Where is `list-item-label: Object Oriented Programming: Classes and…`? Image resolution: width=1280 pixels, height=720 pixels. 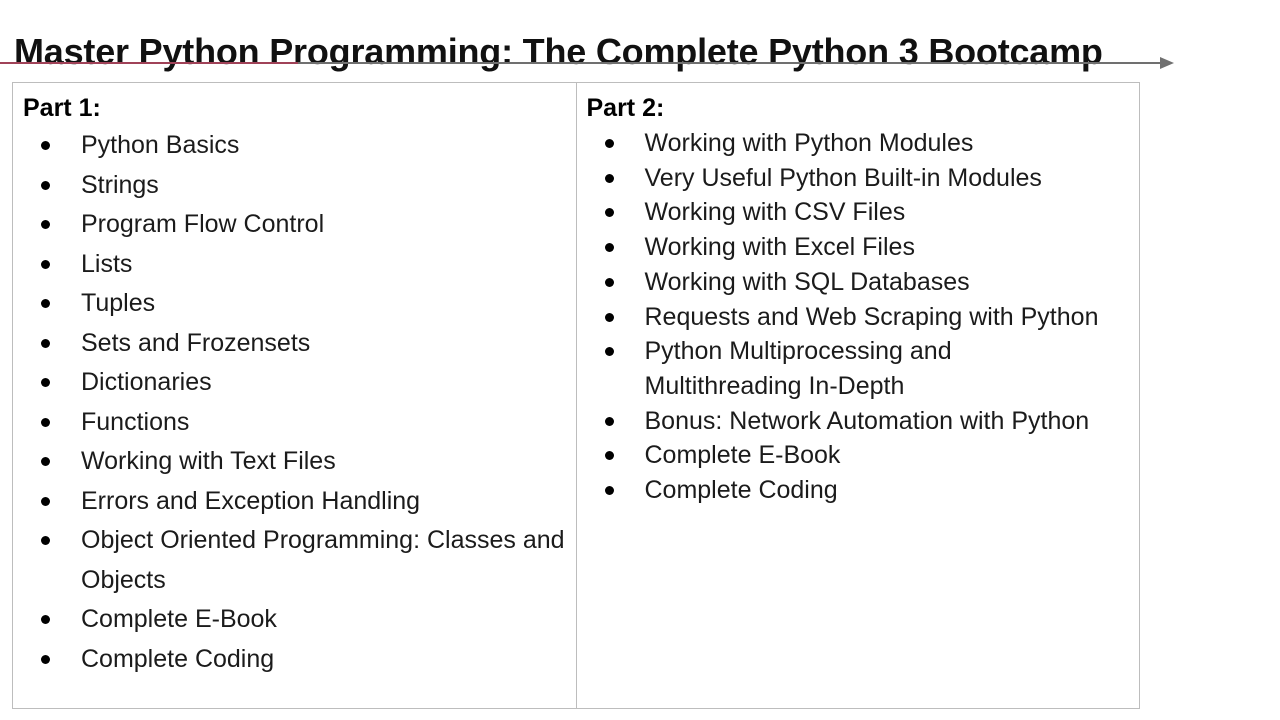 list-item-label: Object Oriented Programming: Classes and… is located at coordinates (323, 560).